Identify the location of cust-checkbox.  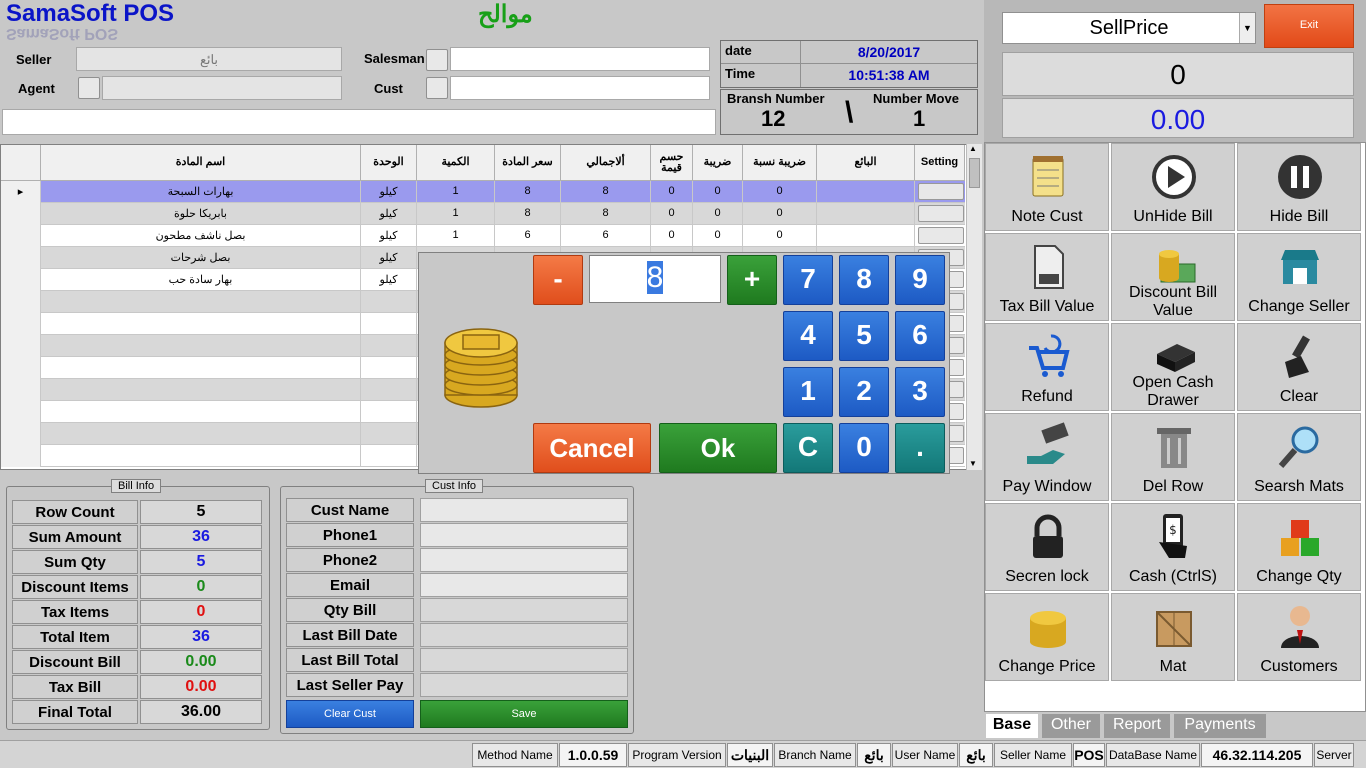
(437, 88).